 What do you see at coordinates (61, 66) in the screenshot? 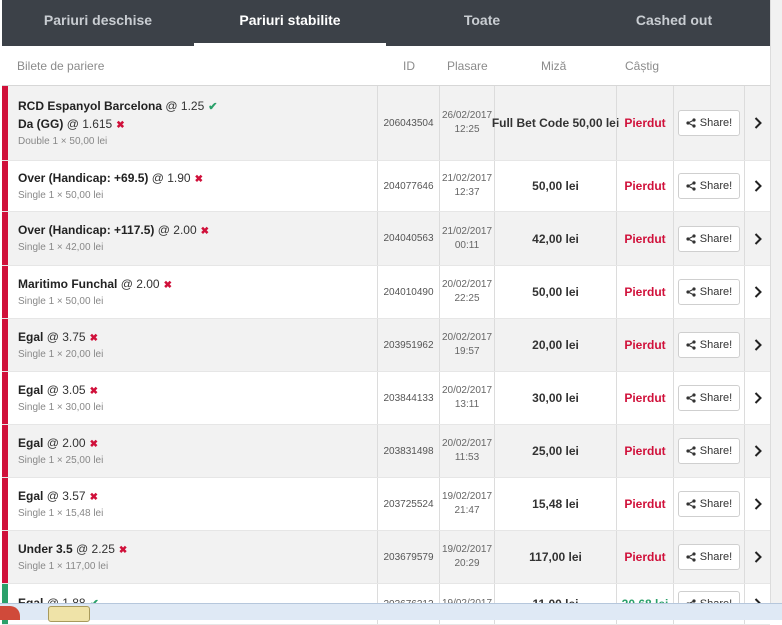
I see `header-bets: Bilete de pariere` at bounding box center [61, 66].